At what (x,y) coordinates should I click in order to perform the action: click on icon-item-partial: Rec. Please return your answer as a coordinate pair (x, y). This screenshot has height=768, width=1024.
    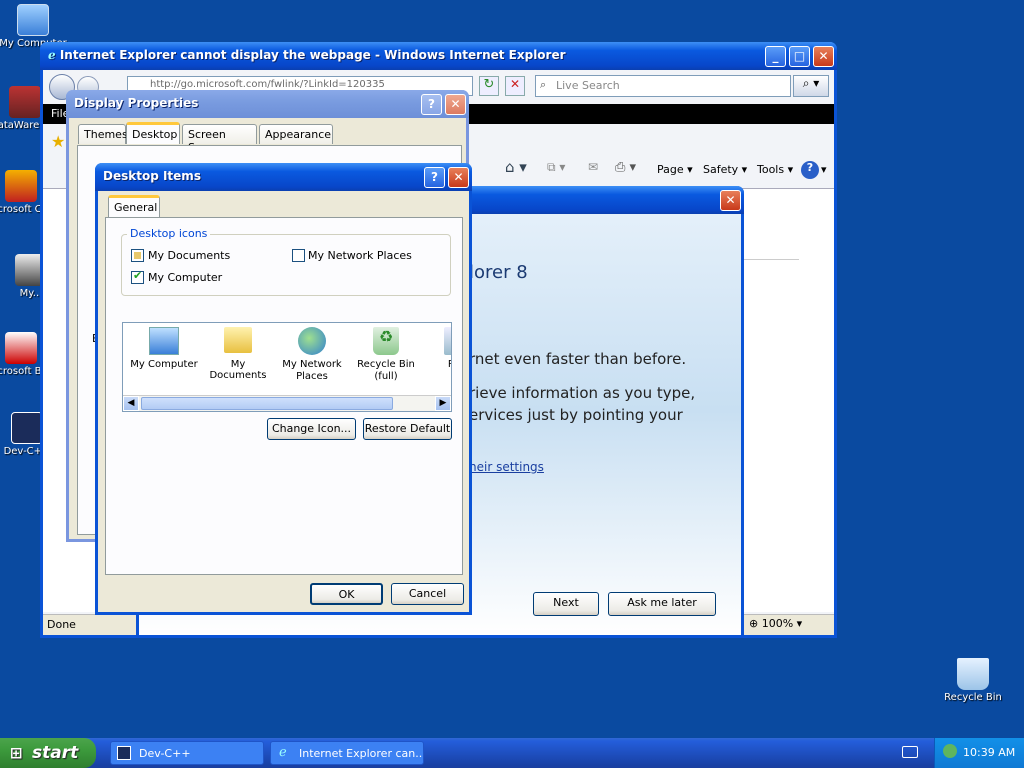
    Looking at the image, I should click on (439, 348).